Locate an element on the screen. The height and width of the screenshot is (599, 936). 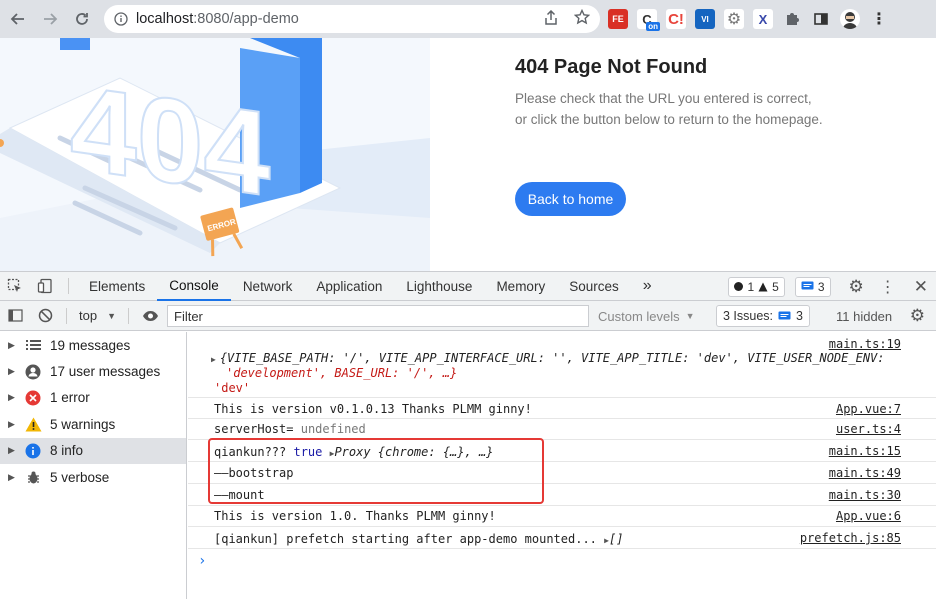
inspect-element-icon is located at coordinates (15, 286).